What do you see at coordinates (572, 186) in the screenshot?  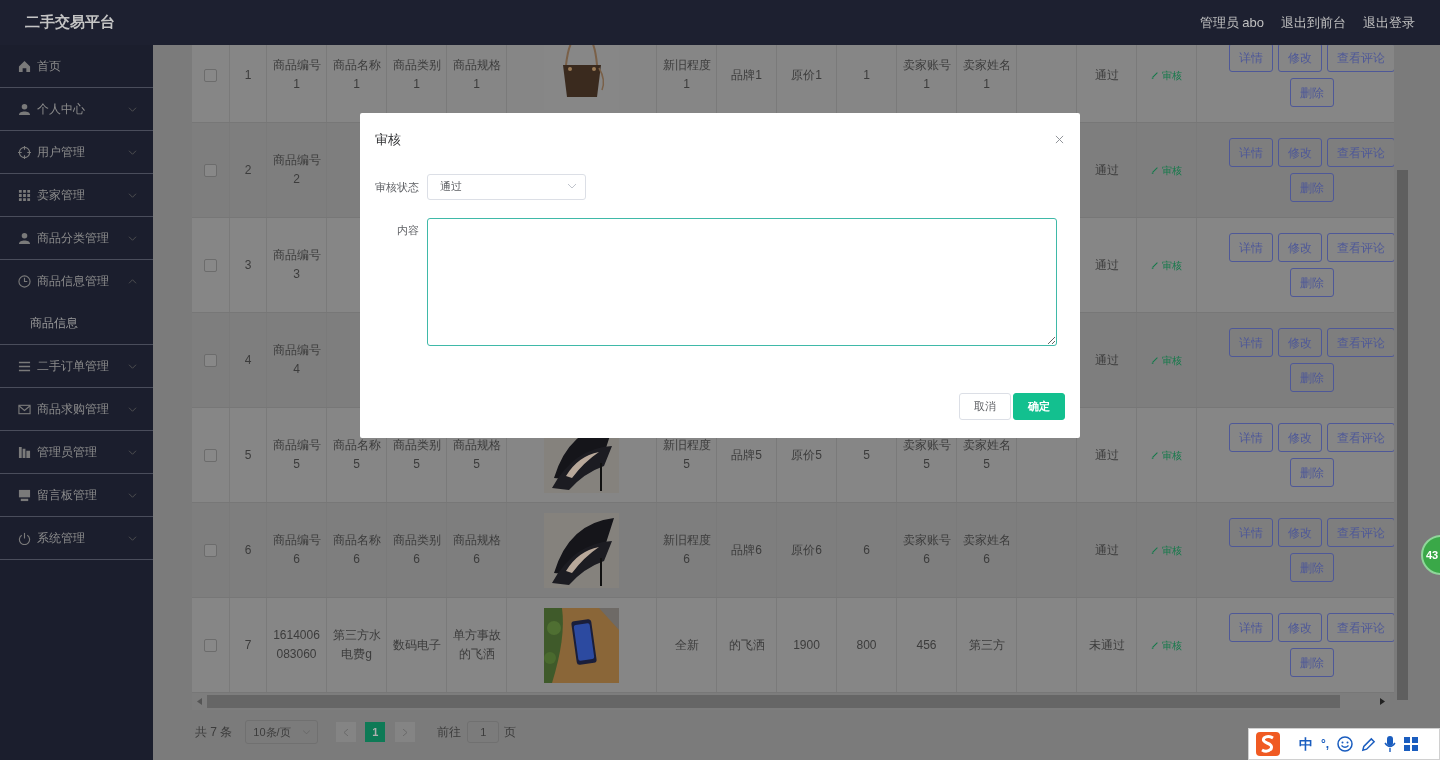 I see `chevron-icon` at bounding box center [572, 186].